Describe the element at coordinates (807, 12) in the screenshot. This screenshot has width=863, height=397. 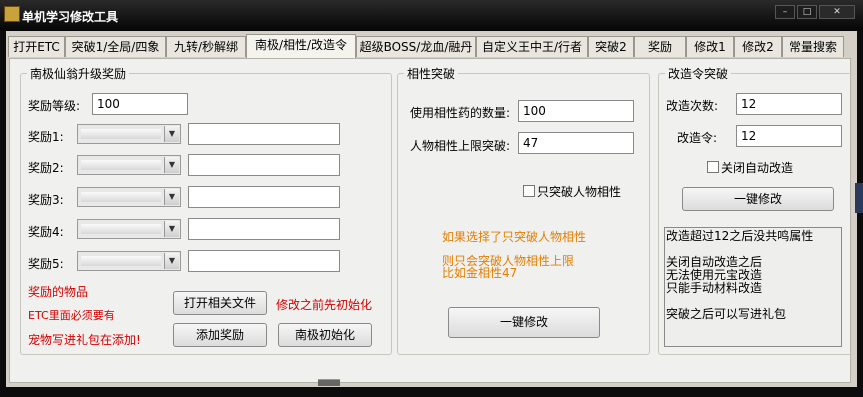
I see `maximize-button: □` at that location.